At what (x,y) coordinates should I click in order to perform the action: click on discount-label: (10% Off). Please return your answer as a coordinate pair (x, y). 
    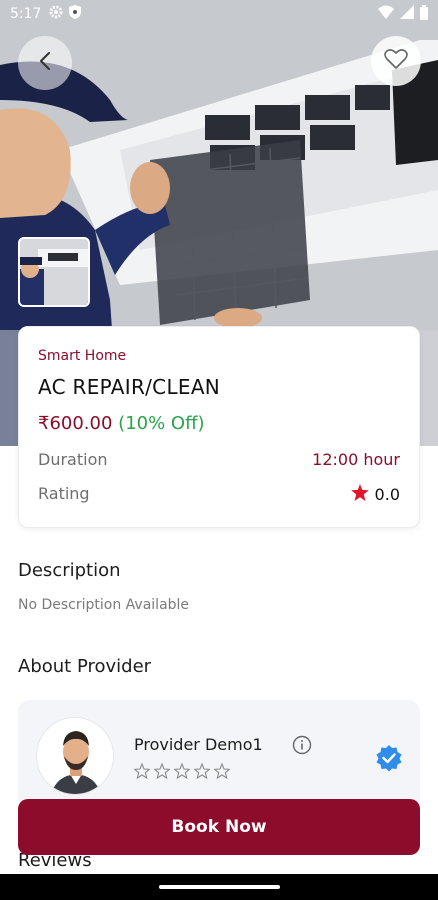
    Looking at the image, I should click on (161, 423).